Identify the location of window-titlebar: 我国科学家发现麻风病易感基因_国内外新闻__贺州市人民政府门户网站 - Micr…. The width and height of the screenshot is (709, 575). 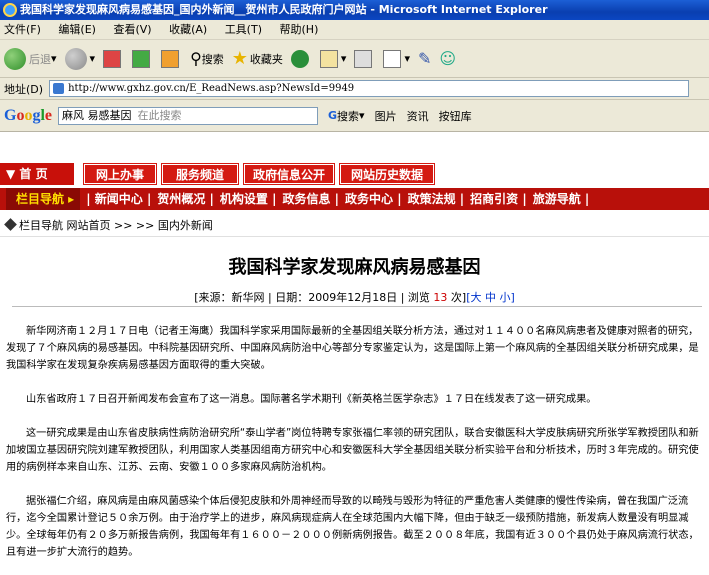
(354, 10).